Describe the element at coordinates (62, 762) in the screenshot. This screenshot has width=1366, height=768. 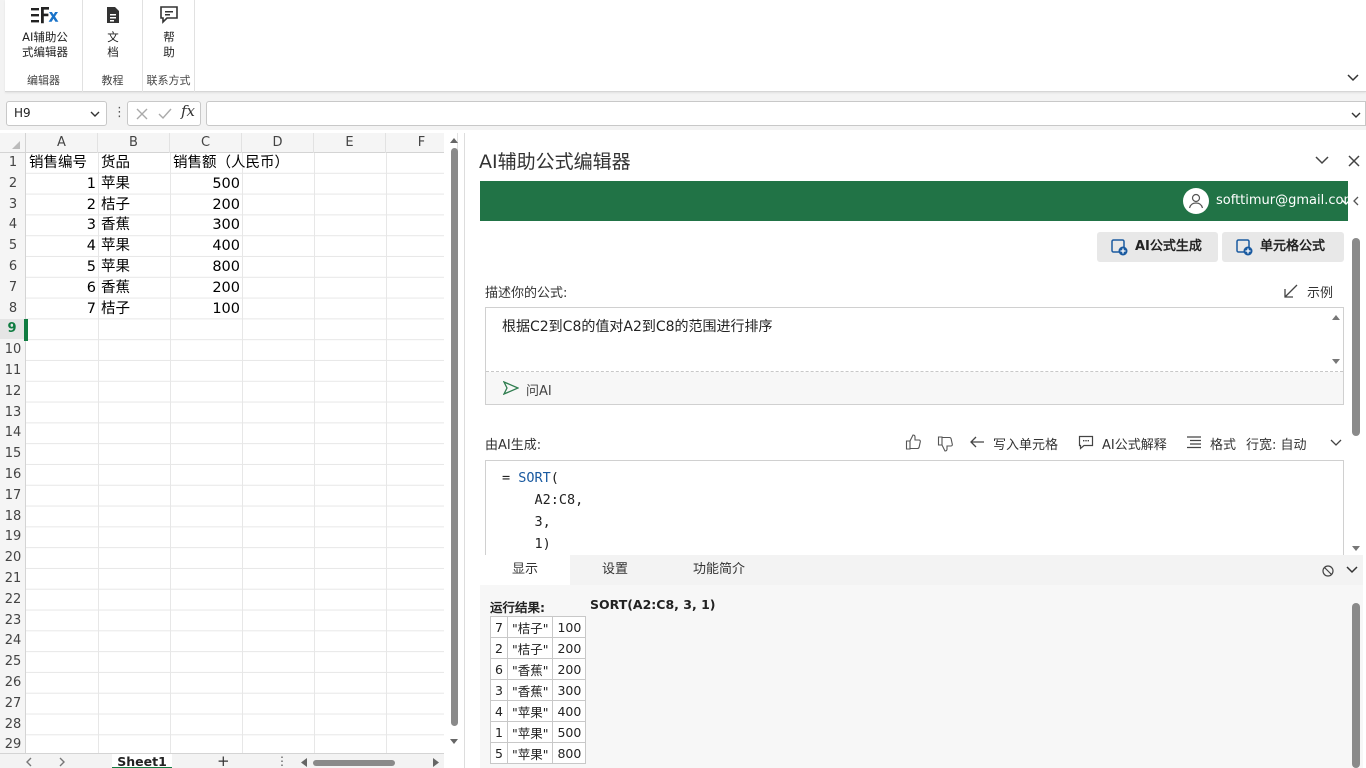
I see `next-sheet-icon` at that location.